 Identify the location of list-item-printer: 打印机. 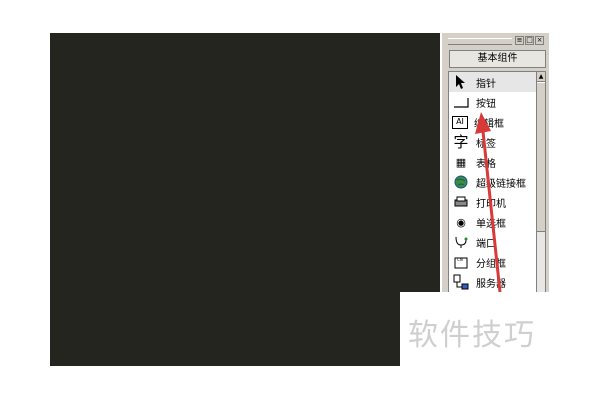
(492, 202).